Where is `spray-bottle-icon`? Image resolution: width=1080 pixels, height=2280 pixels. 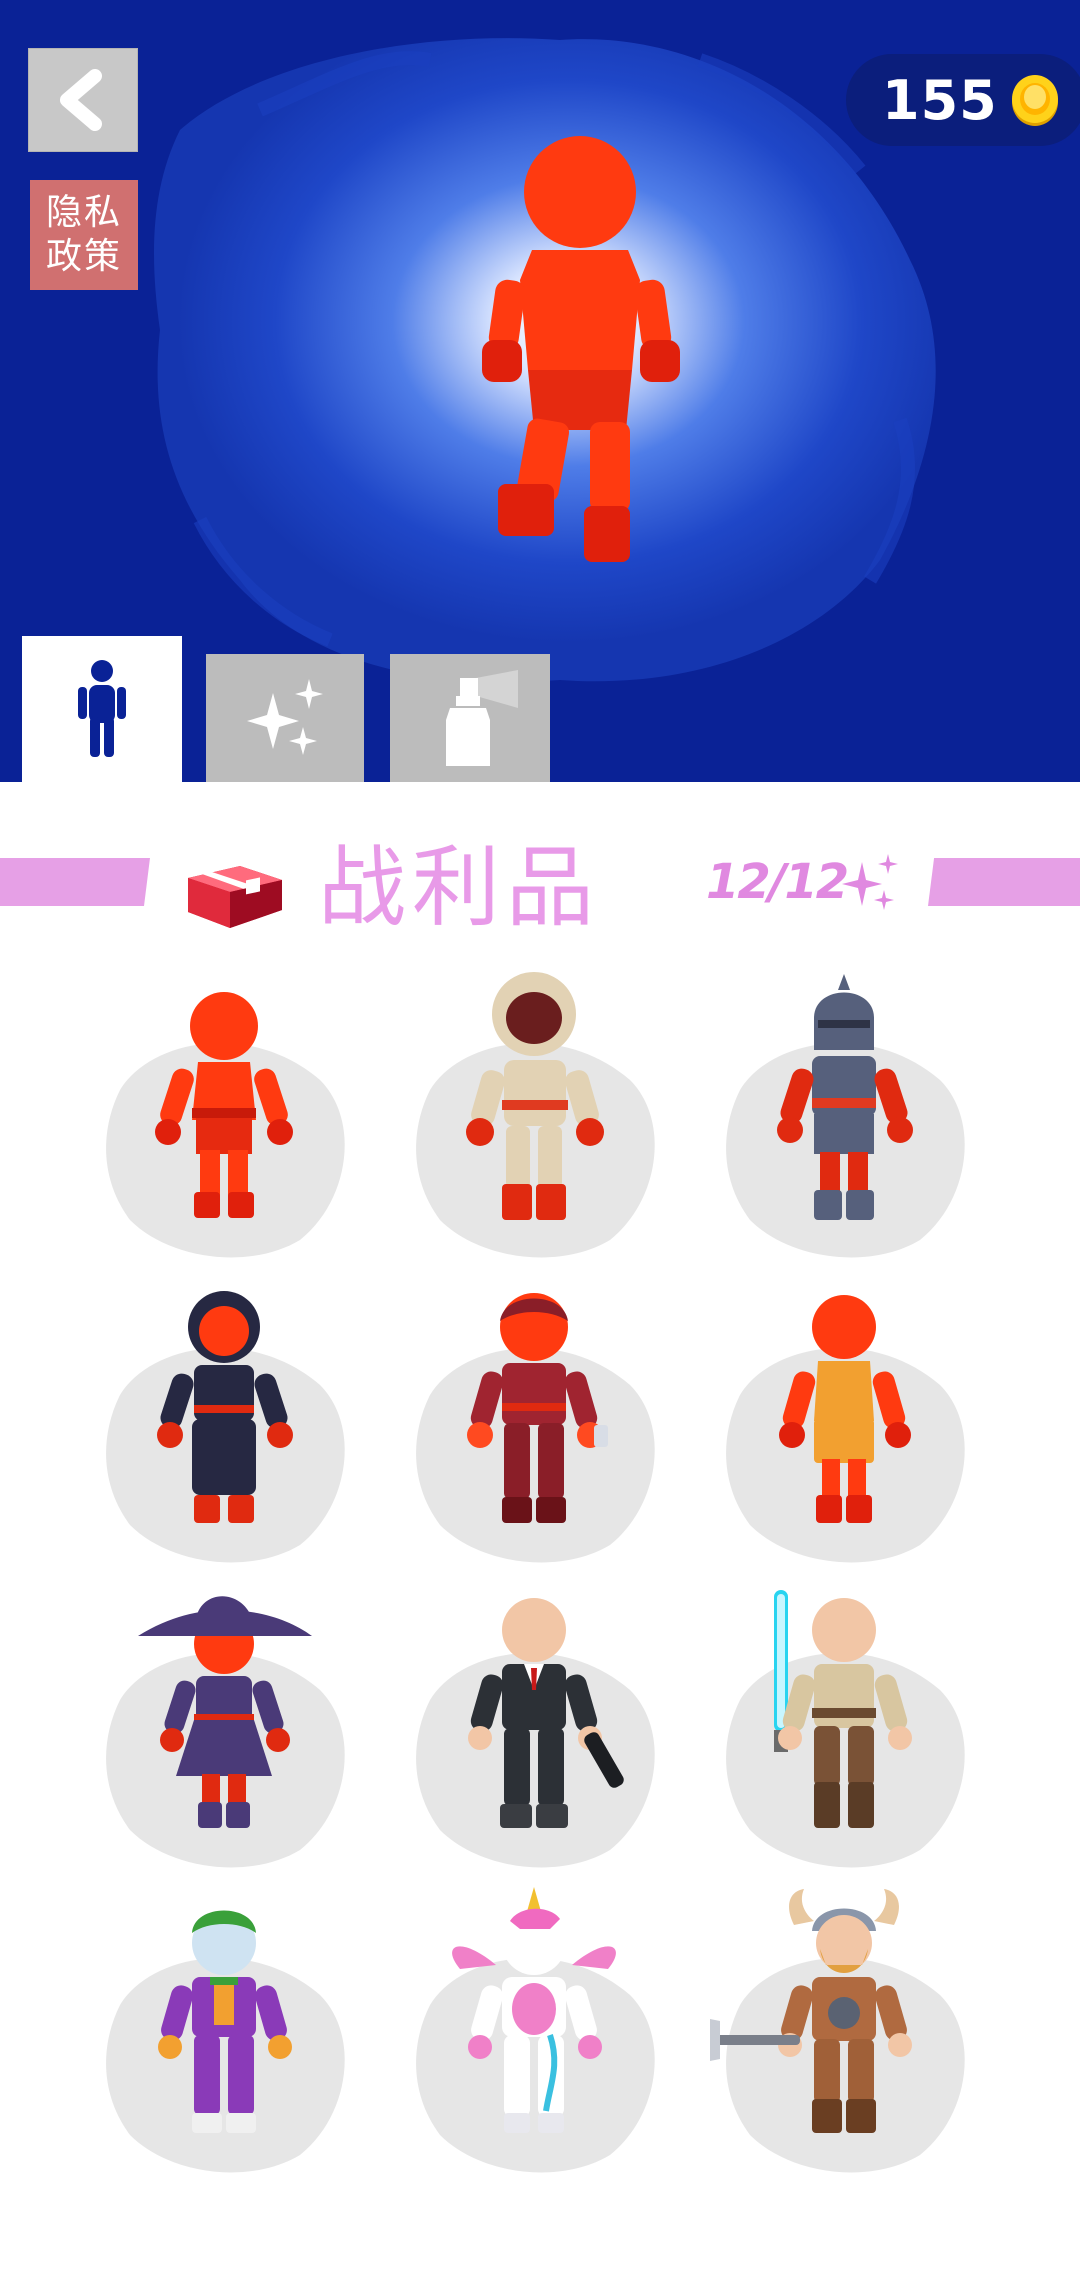
spray-bottle-icon is located at coordinates (482, 718).